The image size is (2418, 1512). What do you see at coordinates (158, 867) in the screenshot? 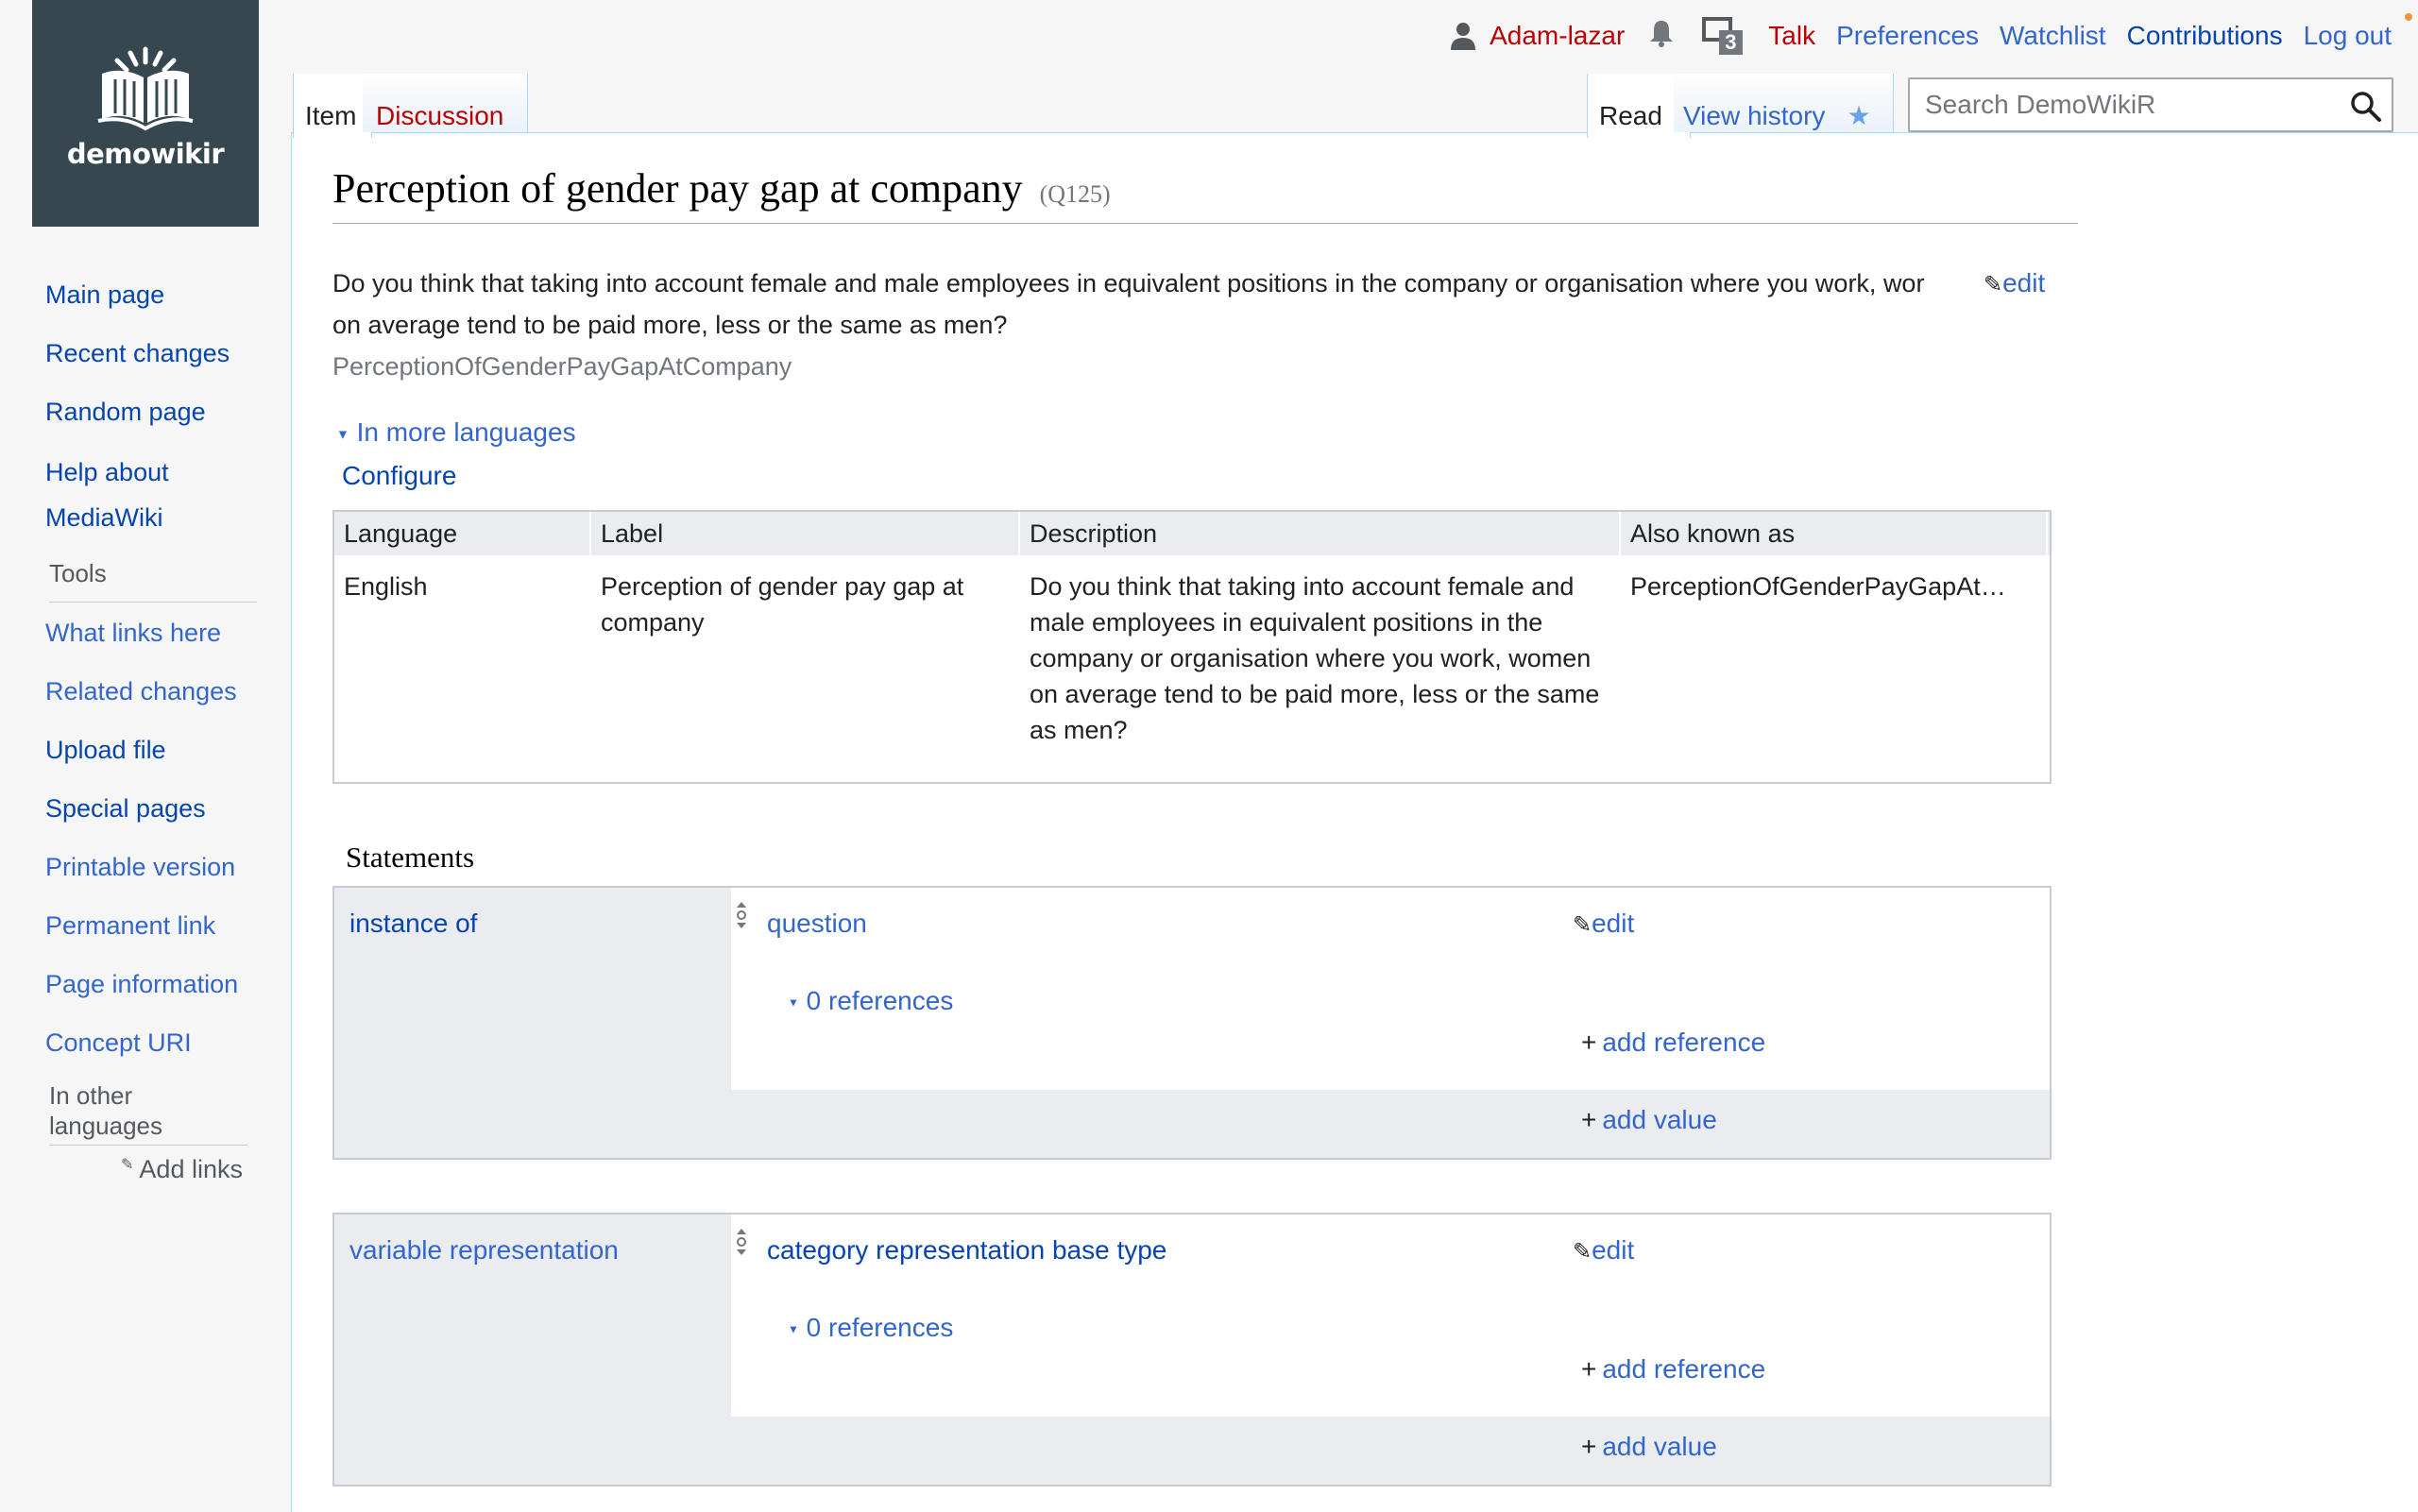
I see `sidebar-item-printable-version: Printable version` at bounding box center [158, 867].